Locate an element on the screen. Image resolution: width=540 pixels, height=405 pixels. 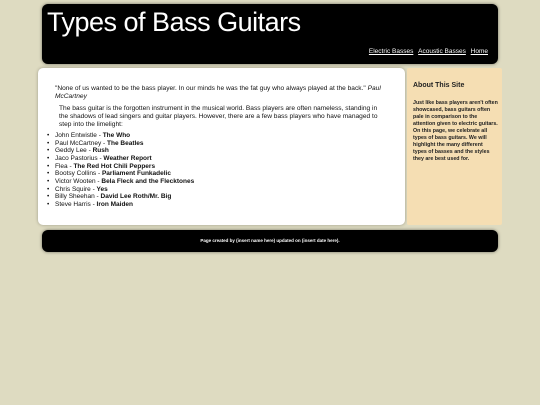
player-band: David Lee Roth/Mr. Big is located at coordinates (136, 197).